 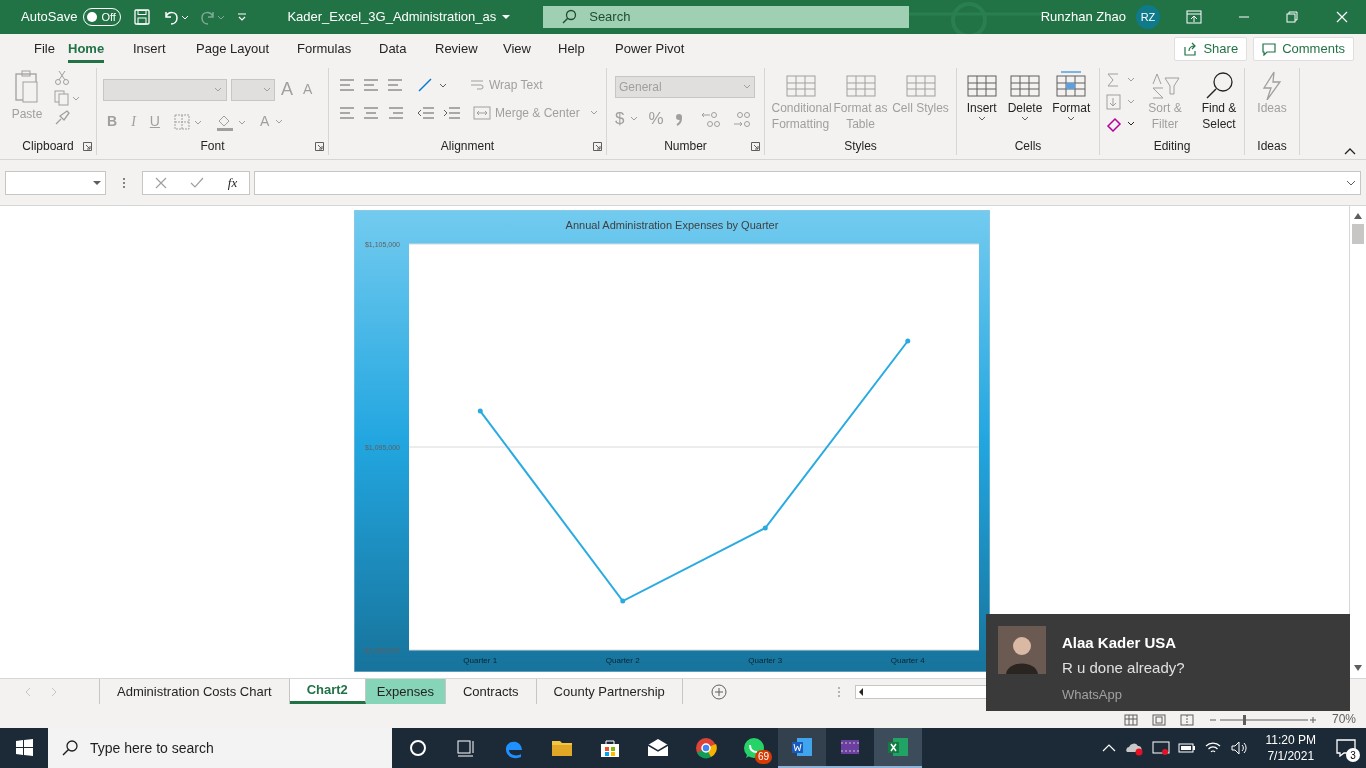 I want to click on formula-input, so click(x=807, y=182).